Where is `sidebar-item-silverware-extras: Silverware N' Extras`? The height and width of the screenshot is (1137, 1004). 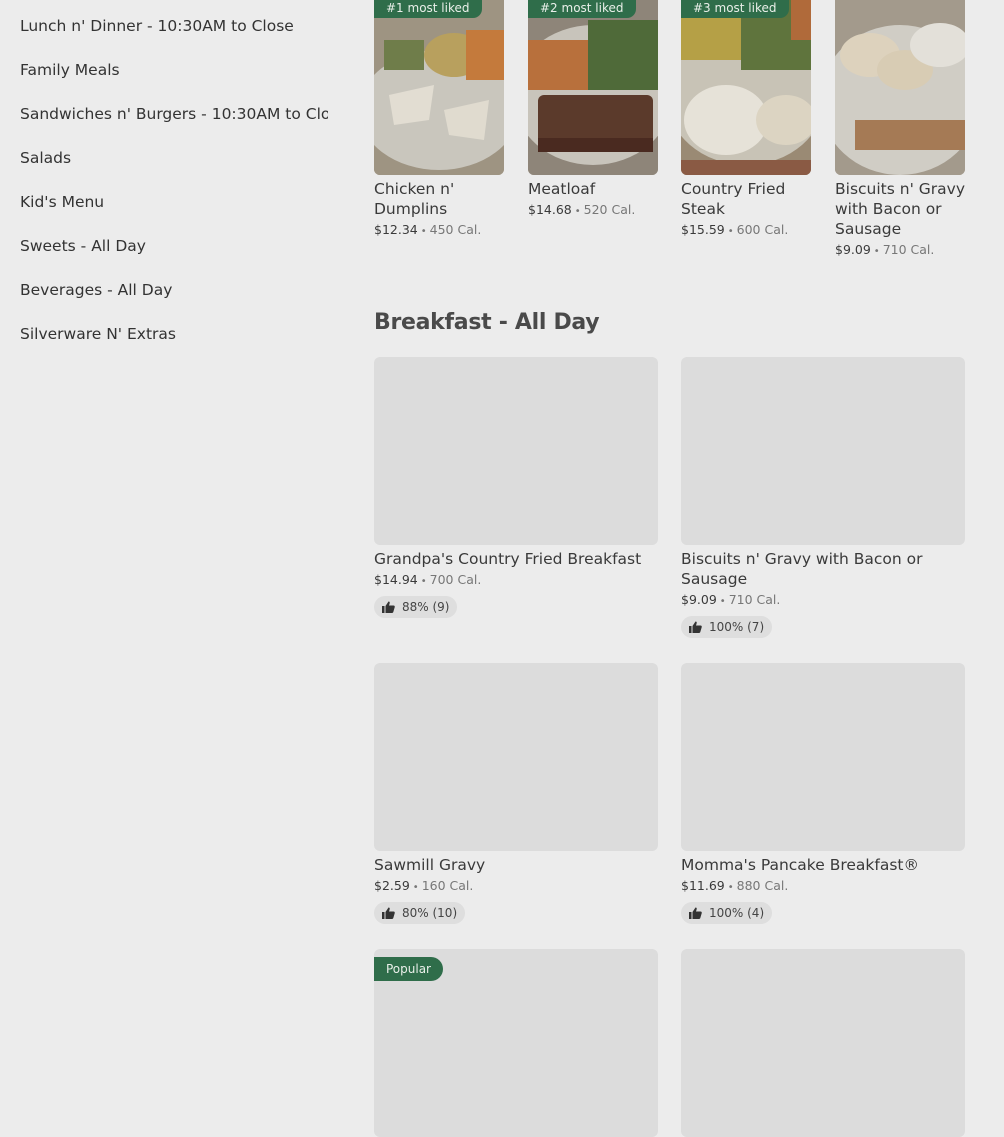 sidebar-item-silverware-extras: Silverware N' Extras is located at coordinates (174, 334).